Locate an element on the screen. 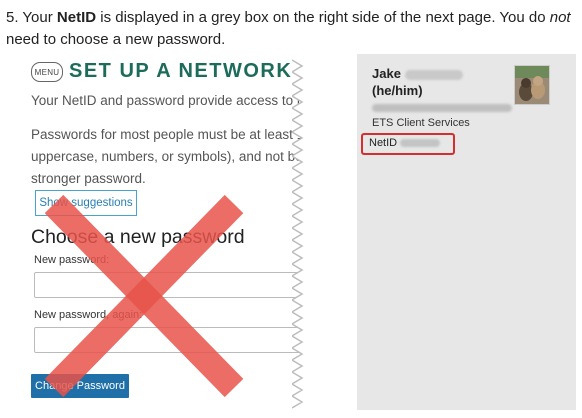 Image resolution: width=582 pixels, height=418 pixels. step-not-italic: not is located at coordinates (560, 17).